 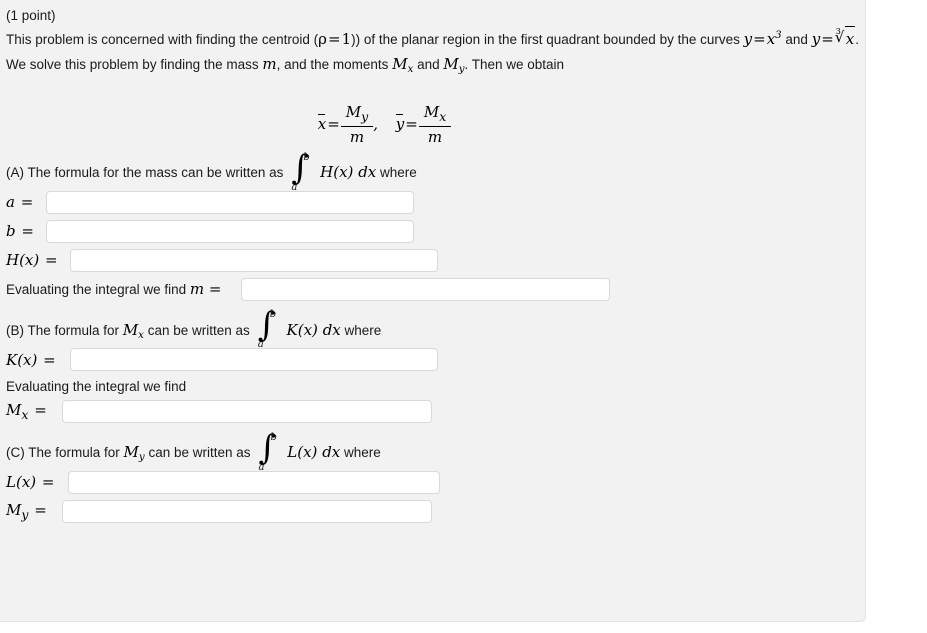 I want to click on moment-mx-base: M, so click(x=400, y=64).